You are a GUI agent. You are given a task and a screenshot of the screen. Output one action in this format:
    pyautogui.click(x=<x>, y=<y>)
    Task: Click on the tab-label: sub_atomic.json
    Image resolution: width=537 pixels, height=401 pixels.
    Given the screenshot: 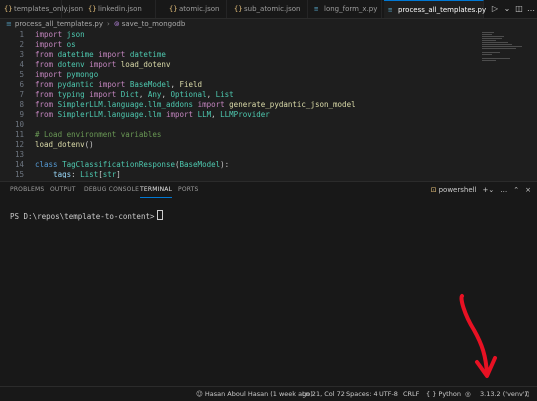 What is the action you would take?
    pyautogui.click(x=272, y=9)
    